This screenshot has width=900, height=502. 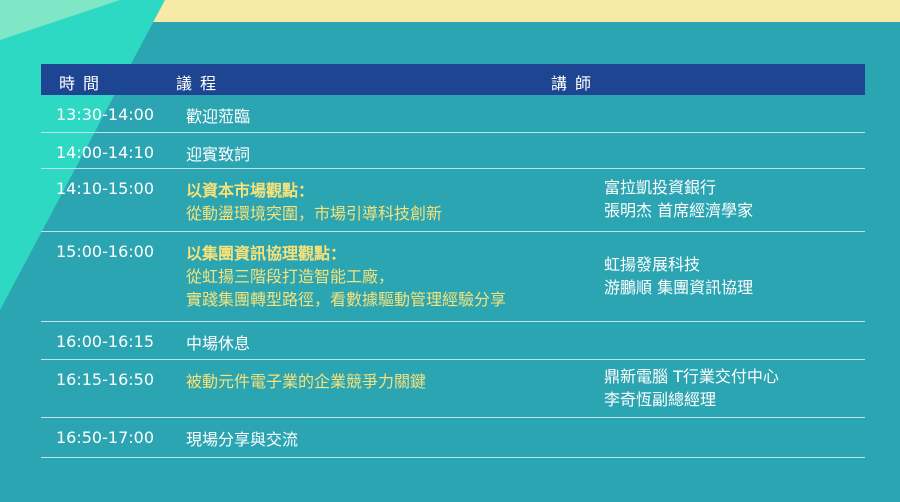 I want to click on row-speaker: 鼎新電腦 T行業交付中心 李奇恆副總經理, so click(x=691, y=388).